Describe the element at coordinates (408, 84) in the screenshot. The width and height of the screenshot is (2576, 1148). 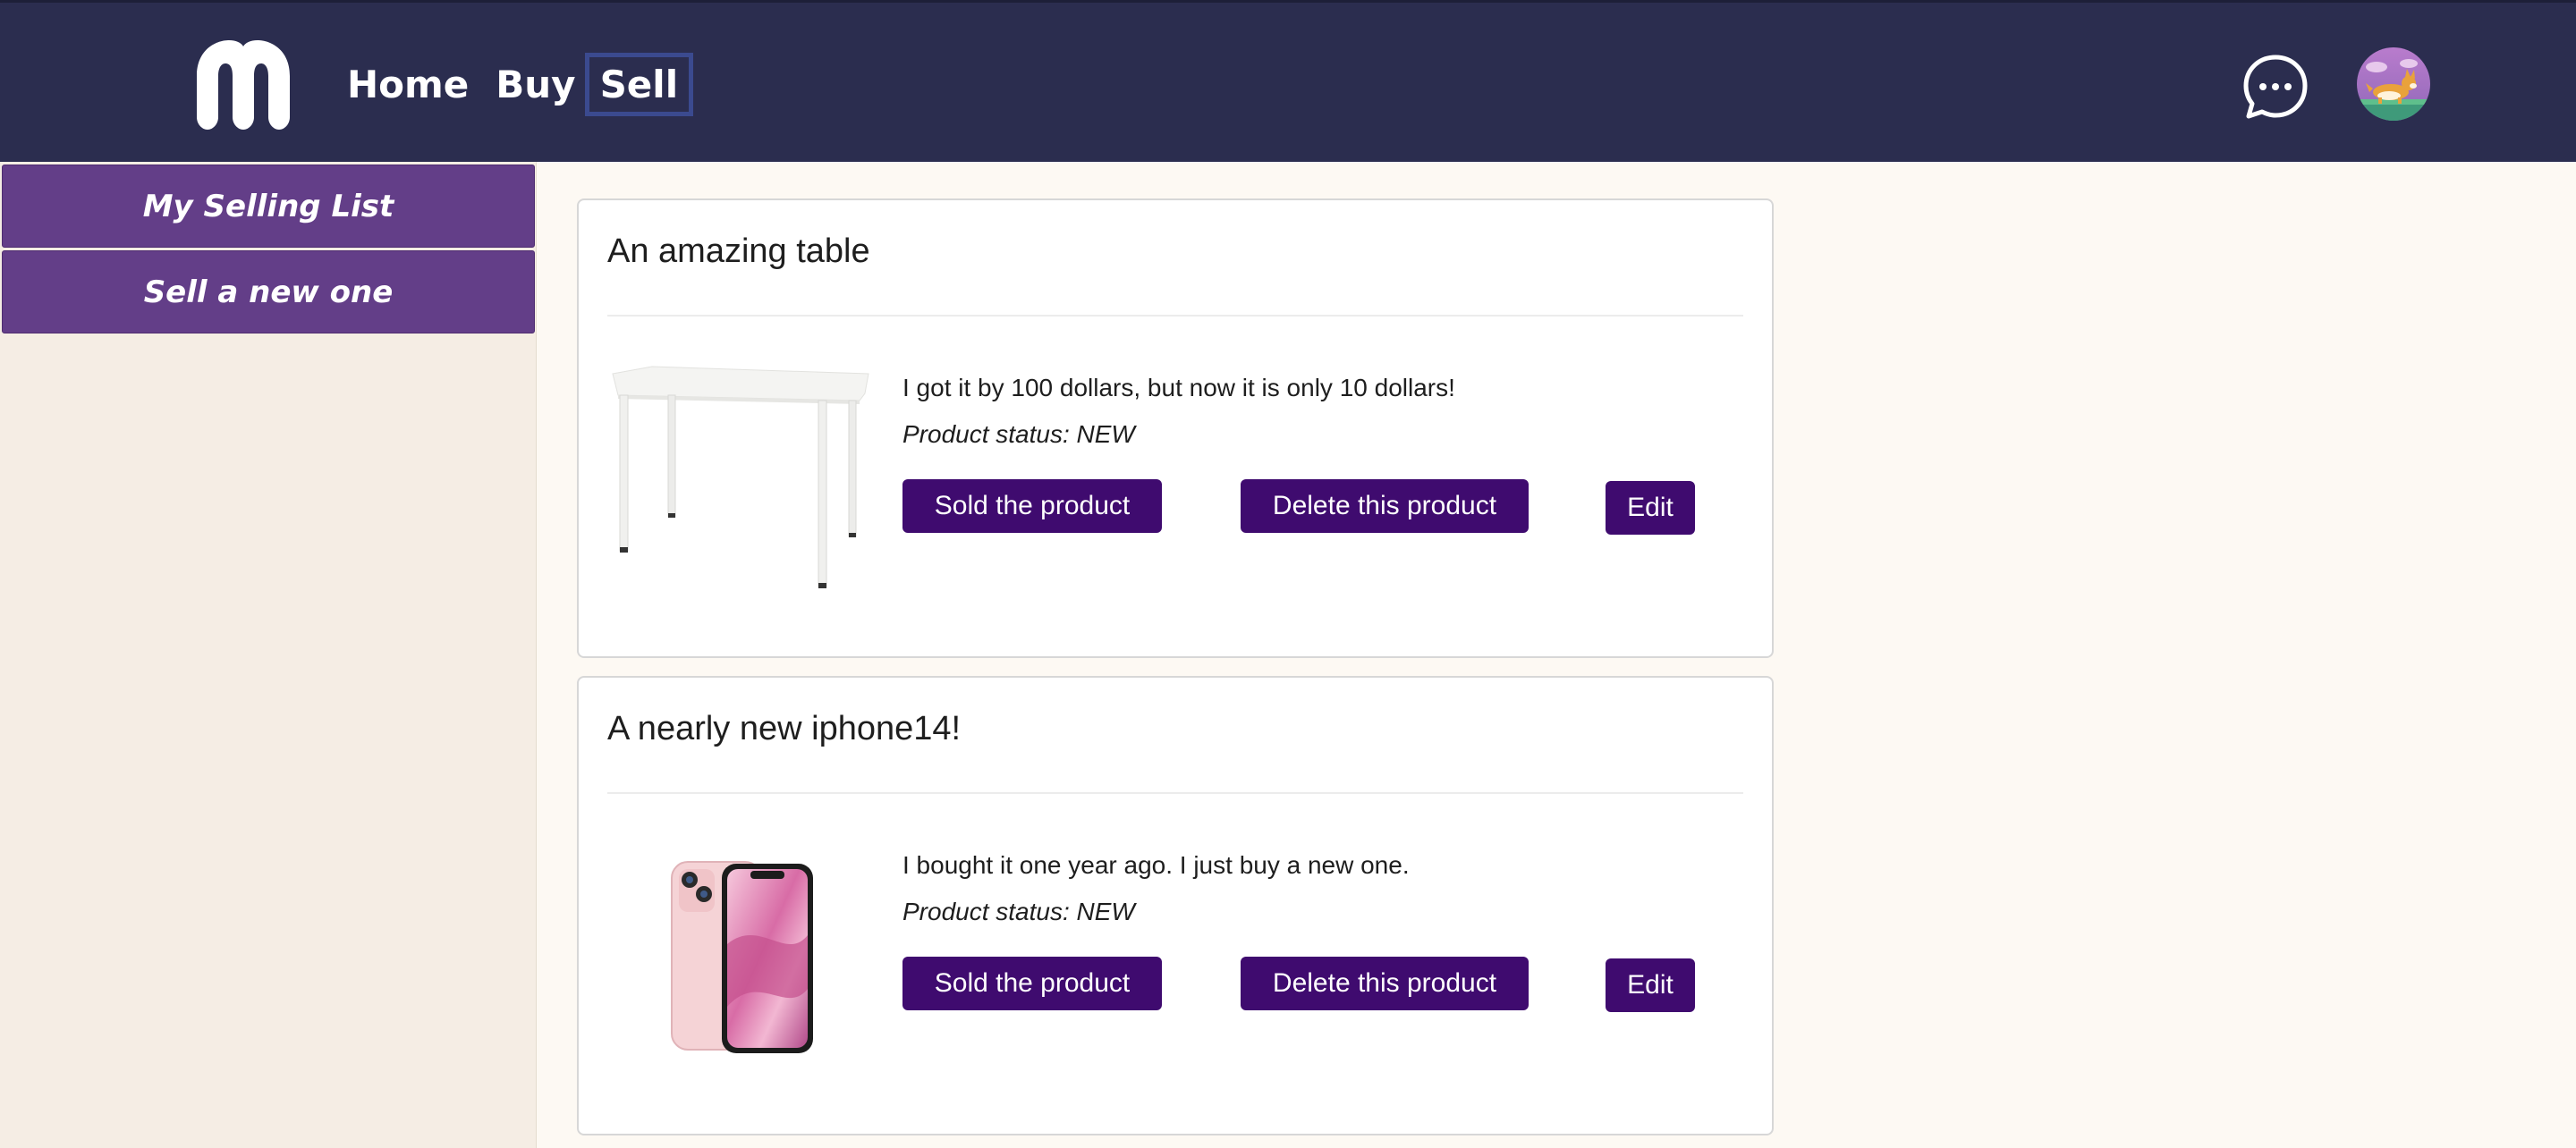
I see `nav-home-link: Home` at that location.